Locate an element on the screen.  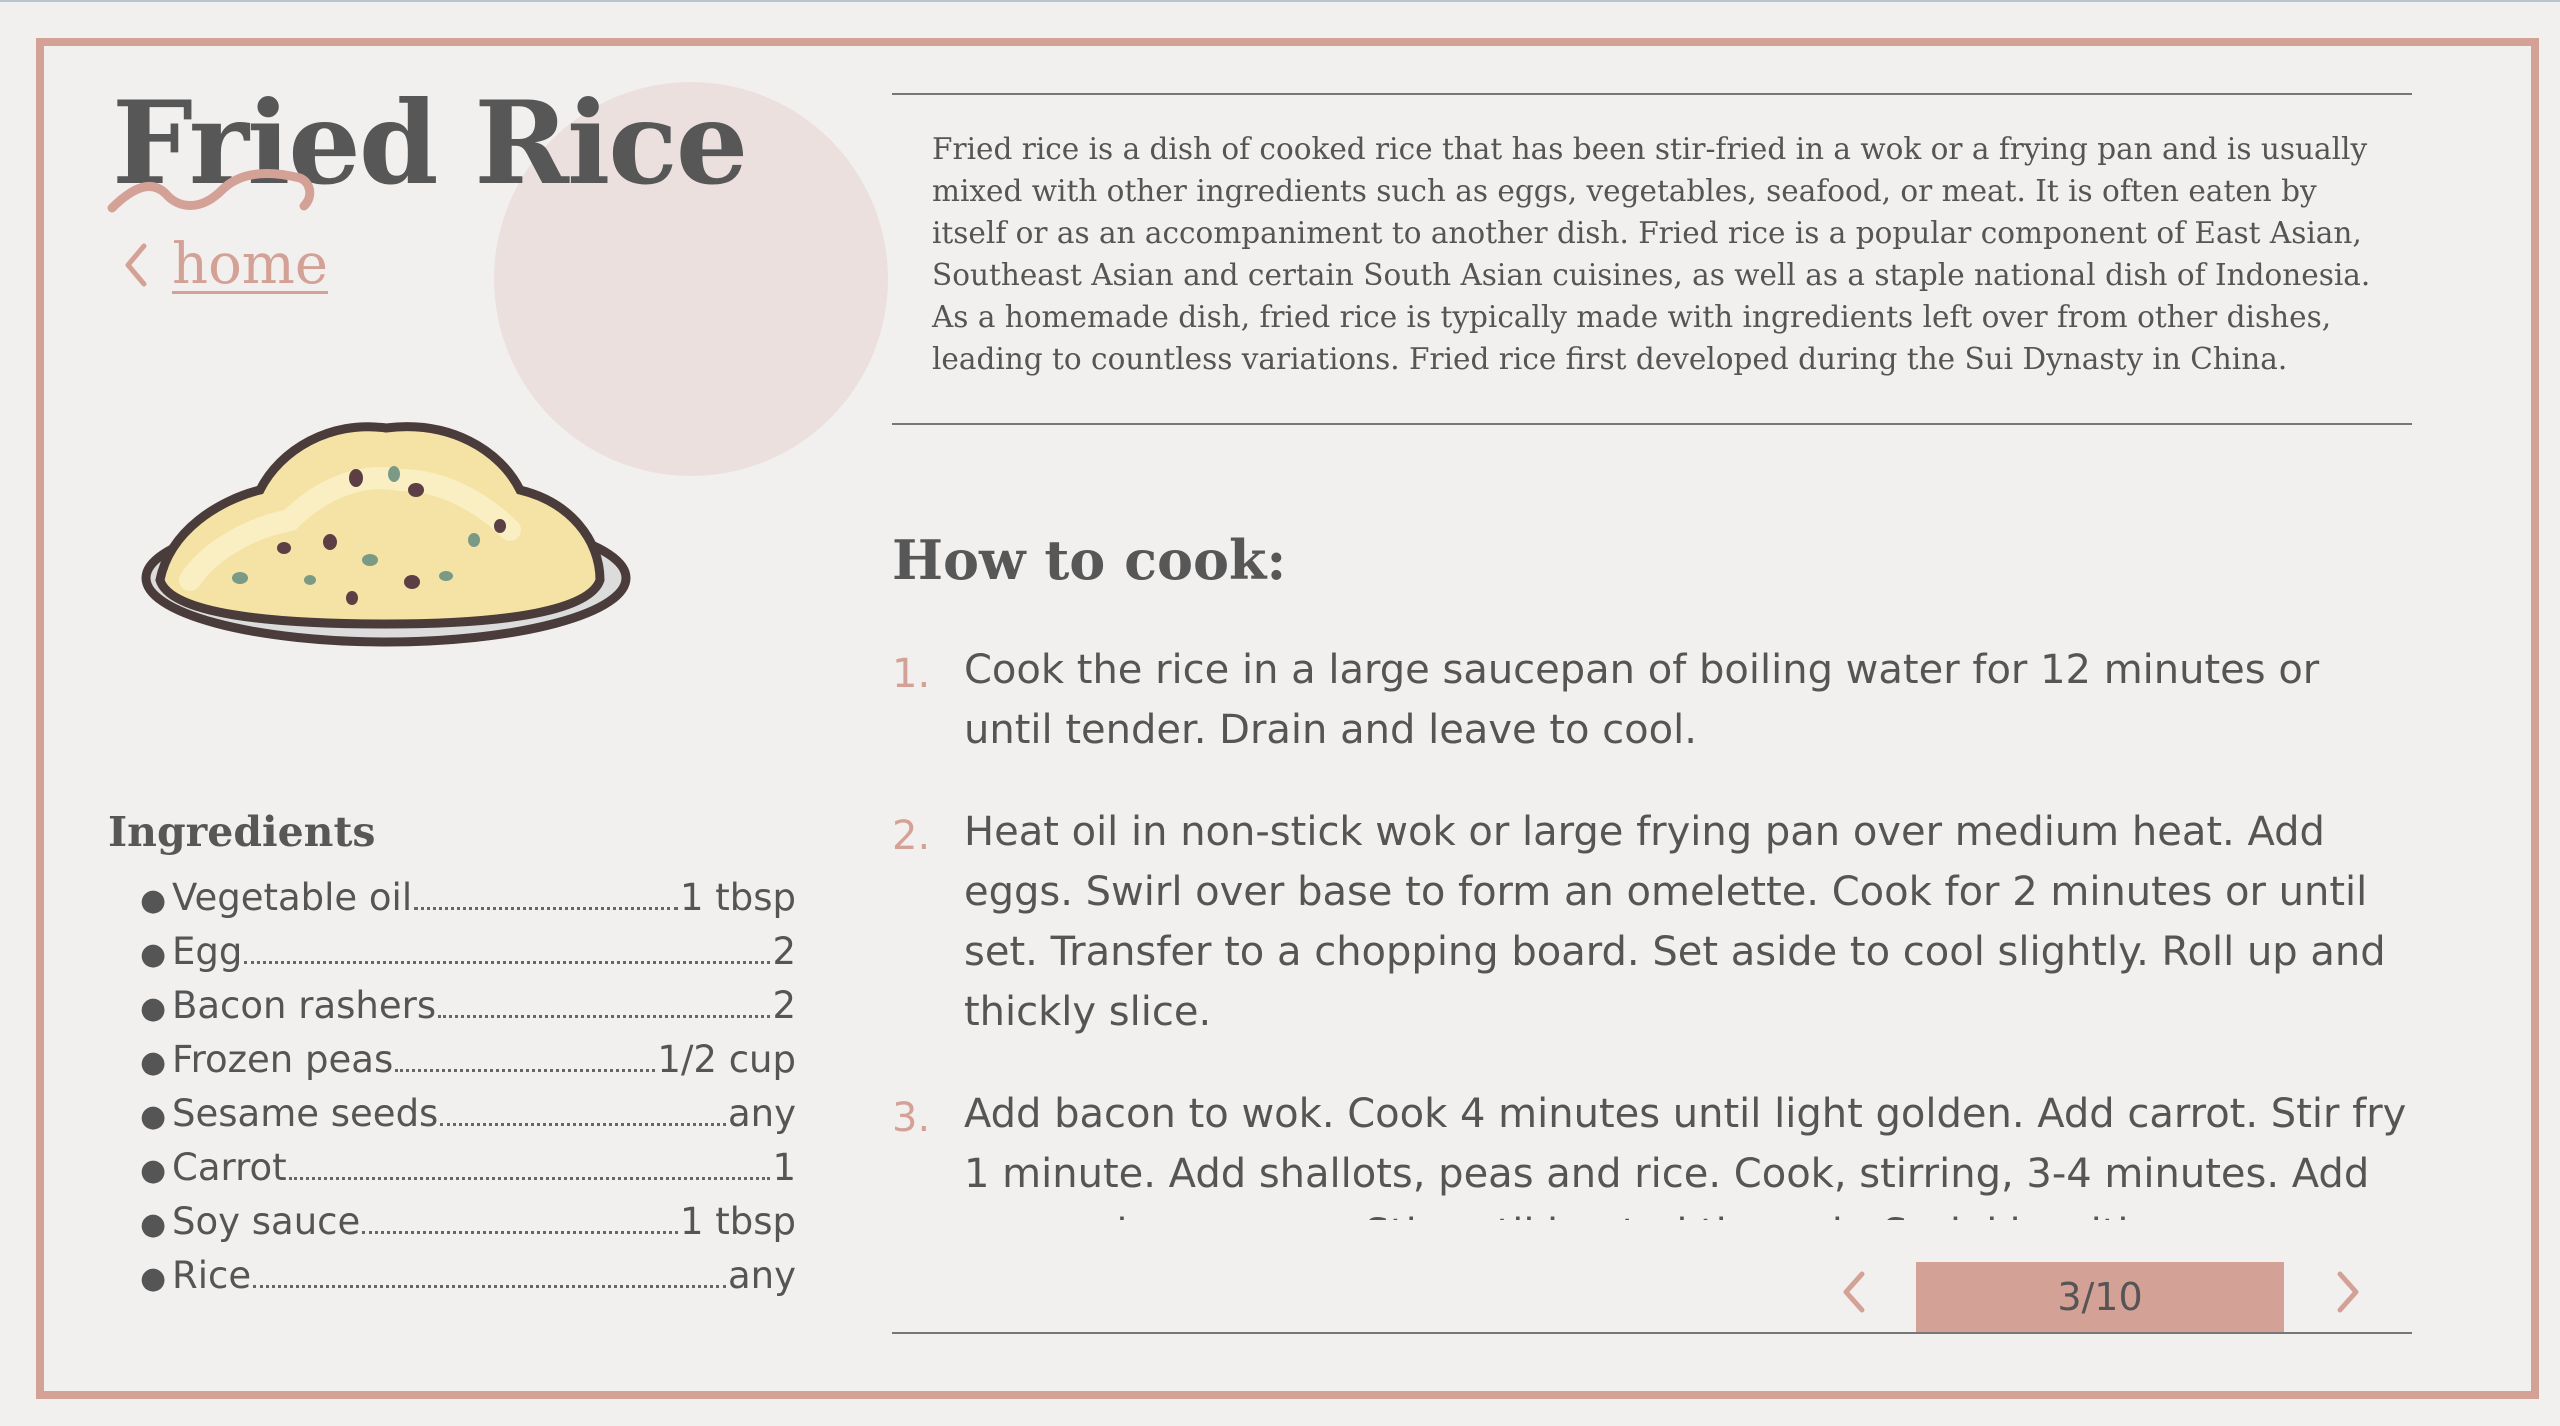
ingredient-name: Sesame seeds is located at coordinates (305, 1113).